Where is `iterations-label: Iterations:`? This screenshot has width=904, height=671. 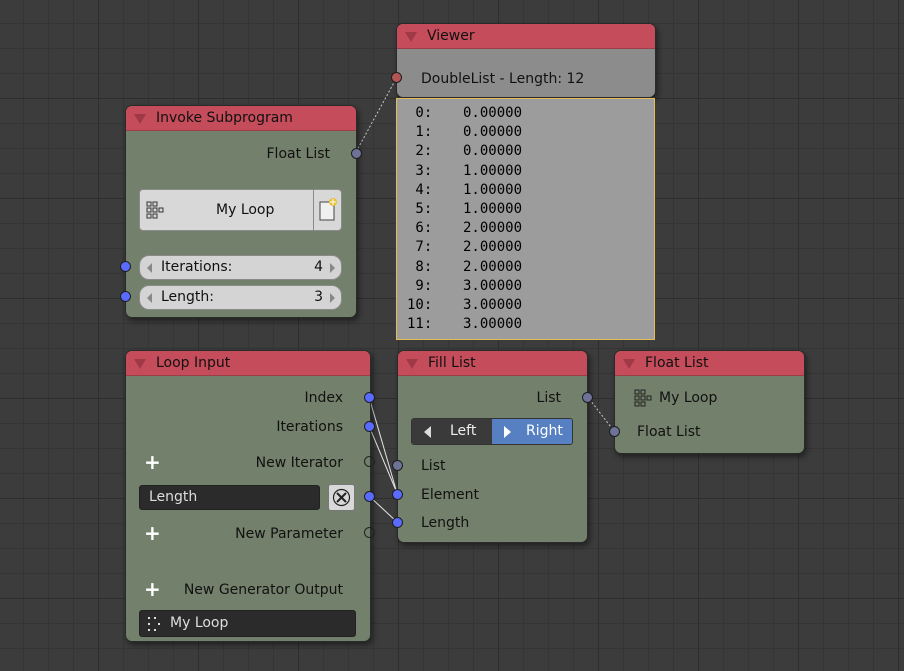
iterations-label: Iterations: is located at coordinates (197, 267).